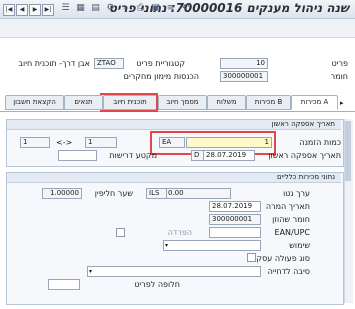  Describe the element at coordinates (339, 76) in the screenshot. I see `material-label: חומר` at that location.